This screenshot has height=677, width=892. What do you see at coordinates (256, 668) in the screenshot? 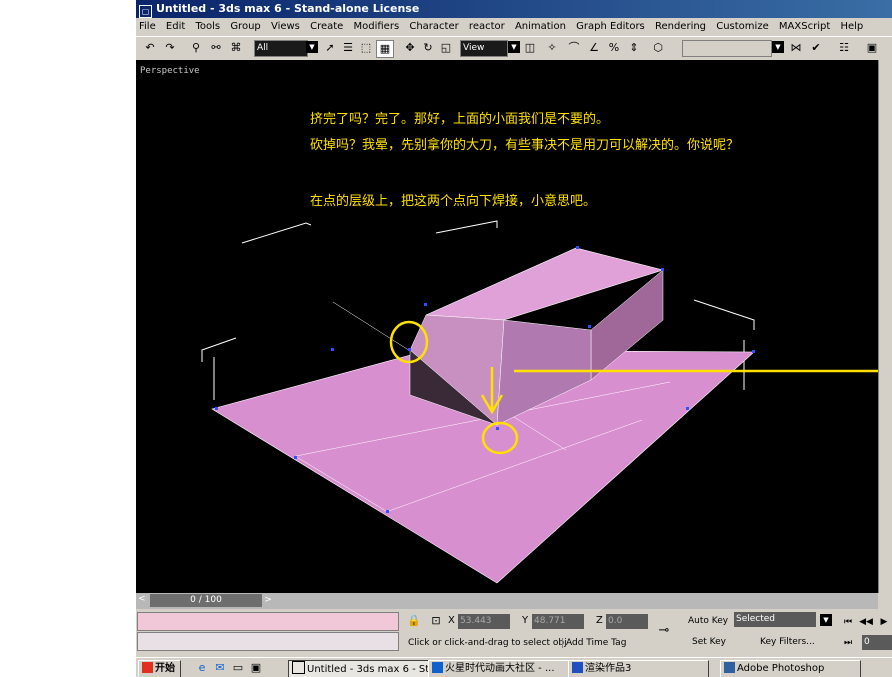
I see `media-quicklaunch-icon: ▣` at bounding box center [256, 668].